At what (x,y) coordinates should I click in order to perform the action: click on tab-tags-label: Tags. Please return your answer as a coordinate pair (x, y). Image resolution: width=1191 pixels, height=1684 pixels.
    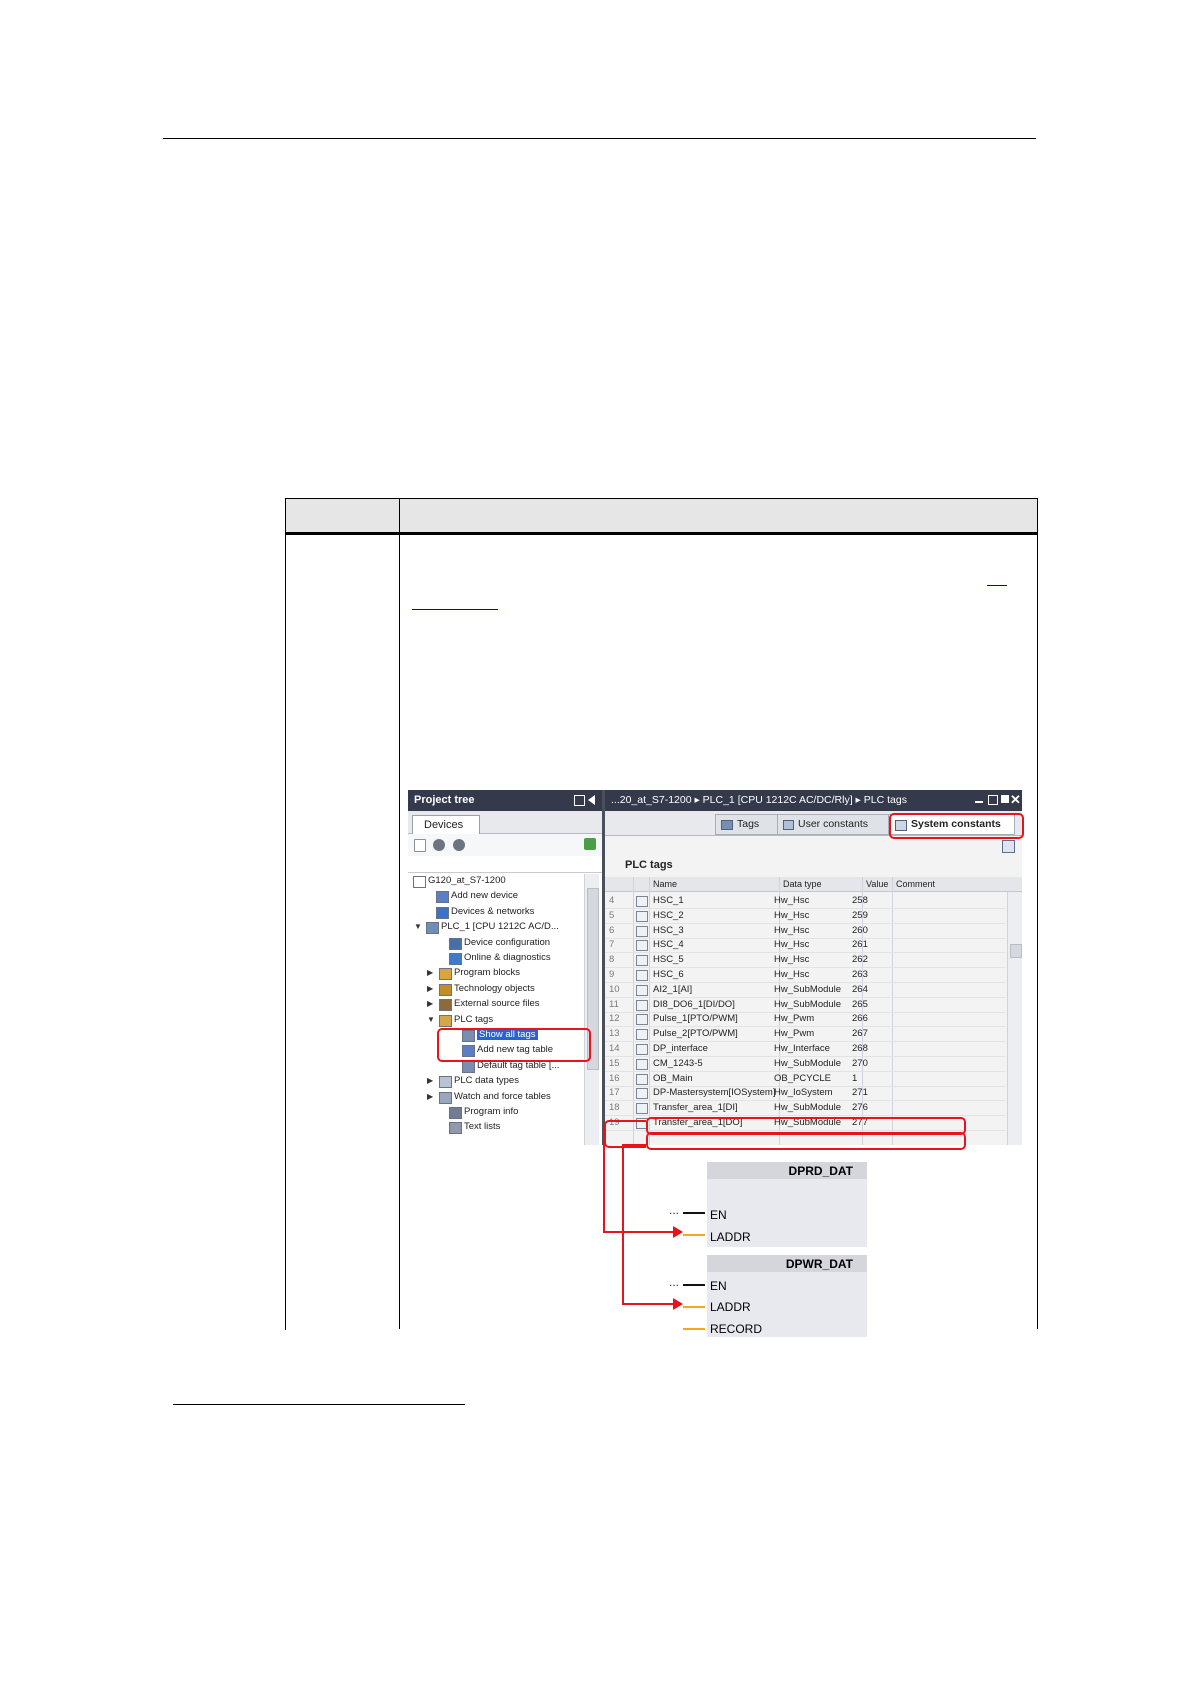
    Looking at the image, I should click on (748, 824).